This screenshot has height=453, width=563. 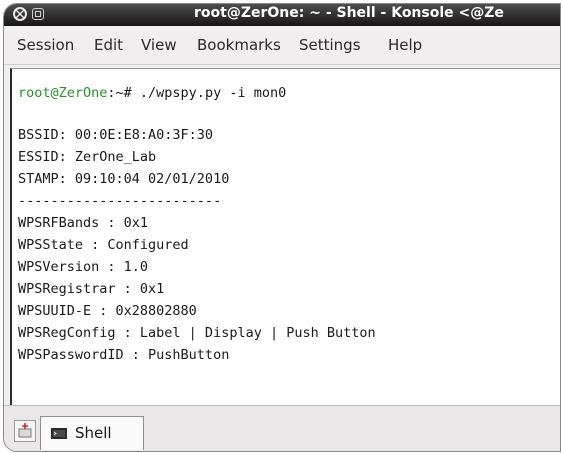 What do you see at coordinates (45, 45) in the screenshot?
I see `menu-session: Session` at bounding box center [45, 45].